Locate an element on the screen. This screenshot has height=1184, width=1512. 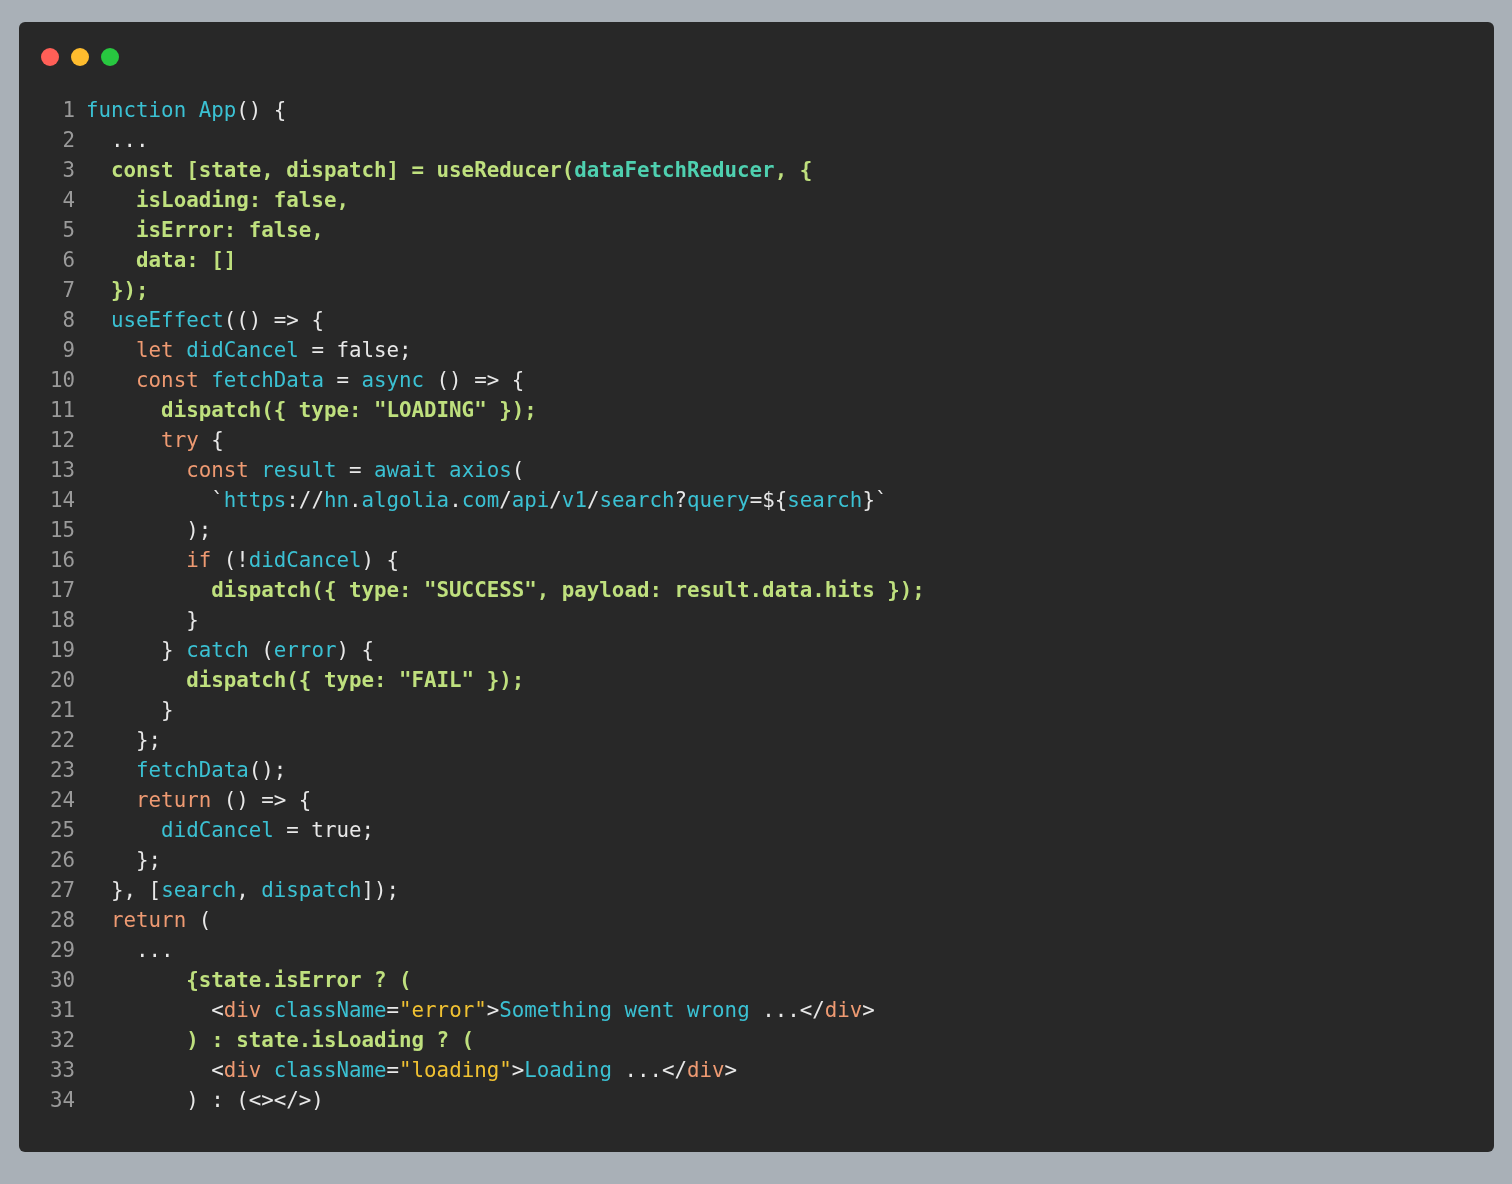
code-line: } catch (error) { is located at coordinates (267, 650).